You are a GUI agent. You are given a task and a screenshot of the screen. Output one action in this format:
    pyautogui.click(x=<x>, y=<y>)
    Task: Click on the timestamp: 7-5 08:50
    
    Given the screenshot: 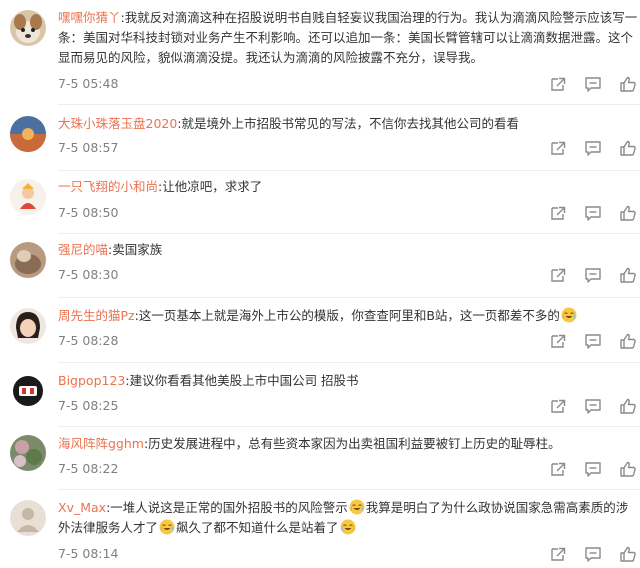 What is the action you would take?
    pyautogui.click(x=88, y=212)
    